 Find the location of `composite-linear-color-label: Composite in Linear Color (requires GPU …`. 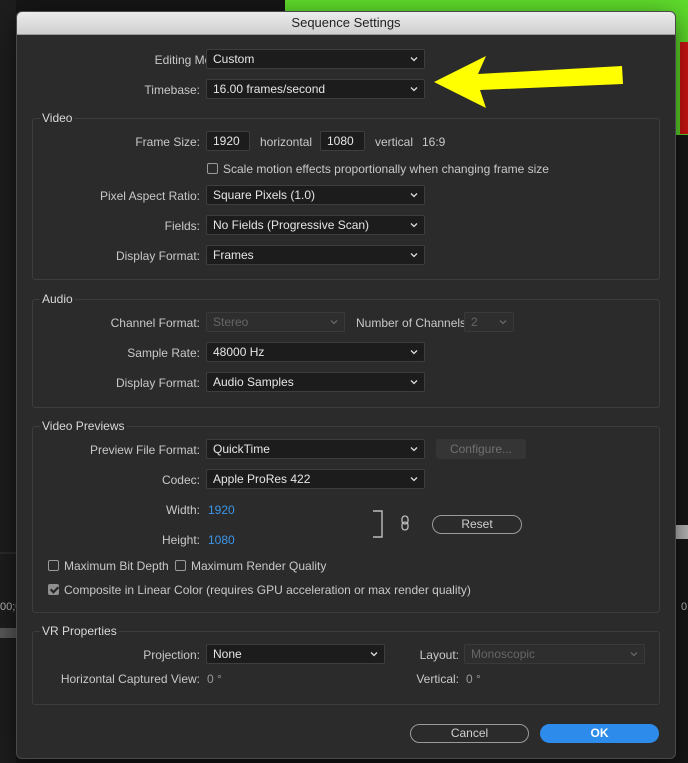

composite-linear-color-label: Composite in Linear Color (requires GPU … is located at coordinates (267, 590).